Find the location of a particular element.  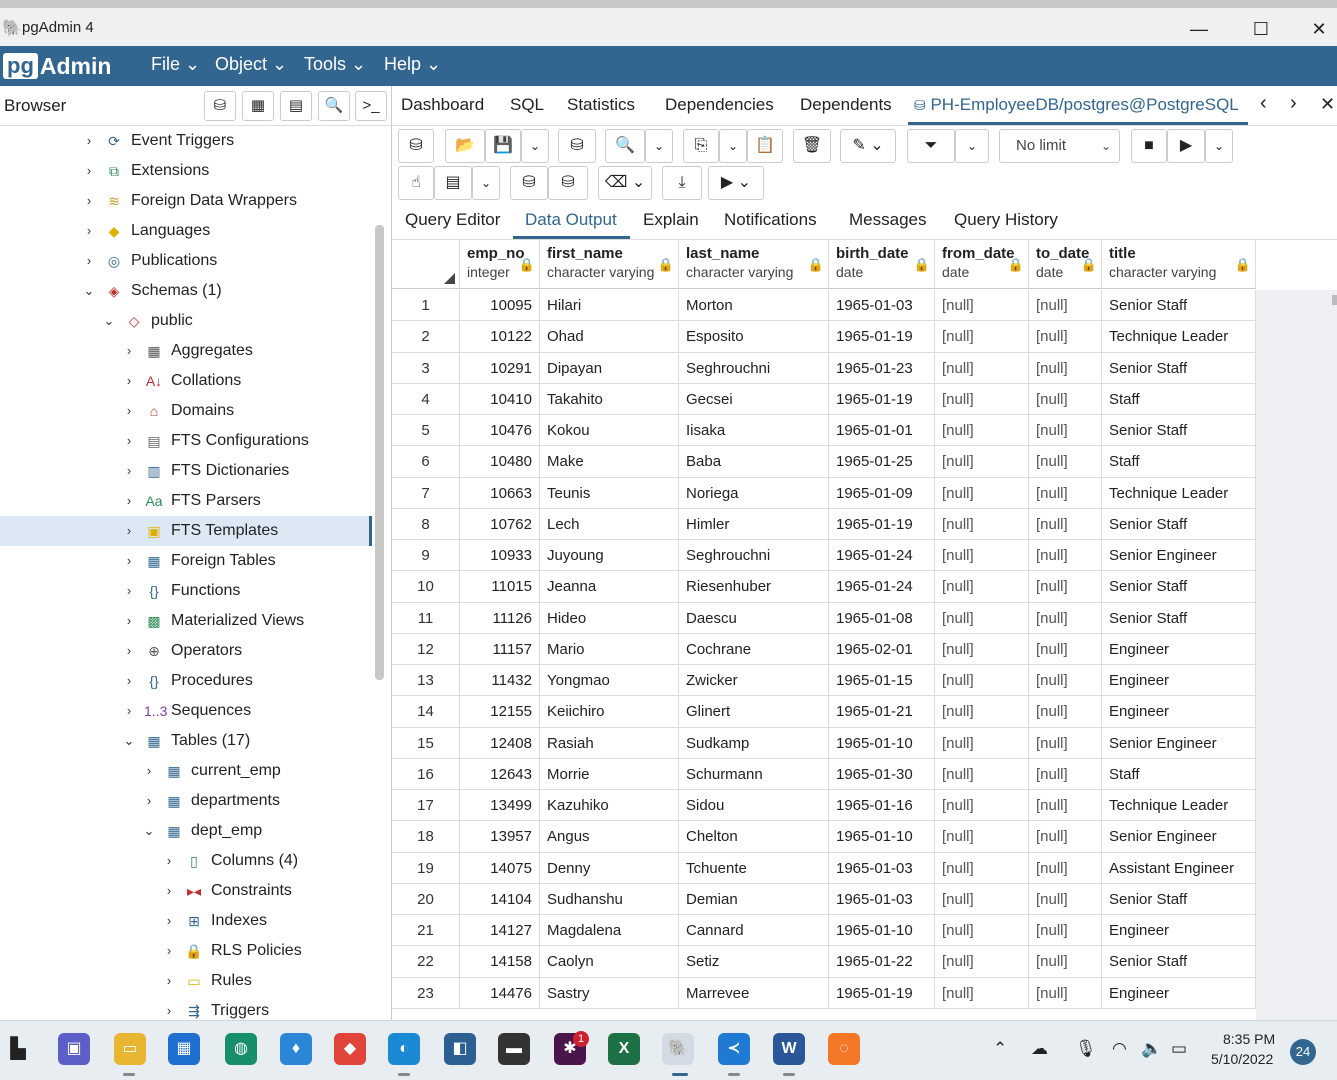

paste-icon: 📋 is located at coordinates (765, 146).